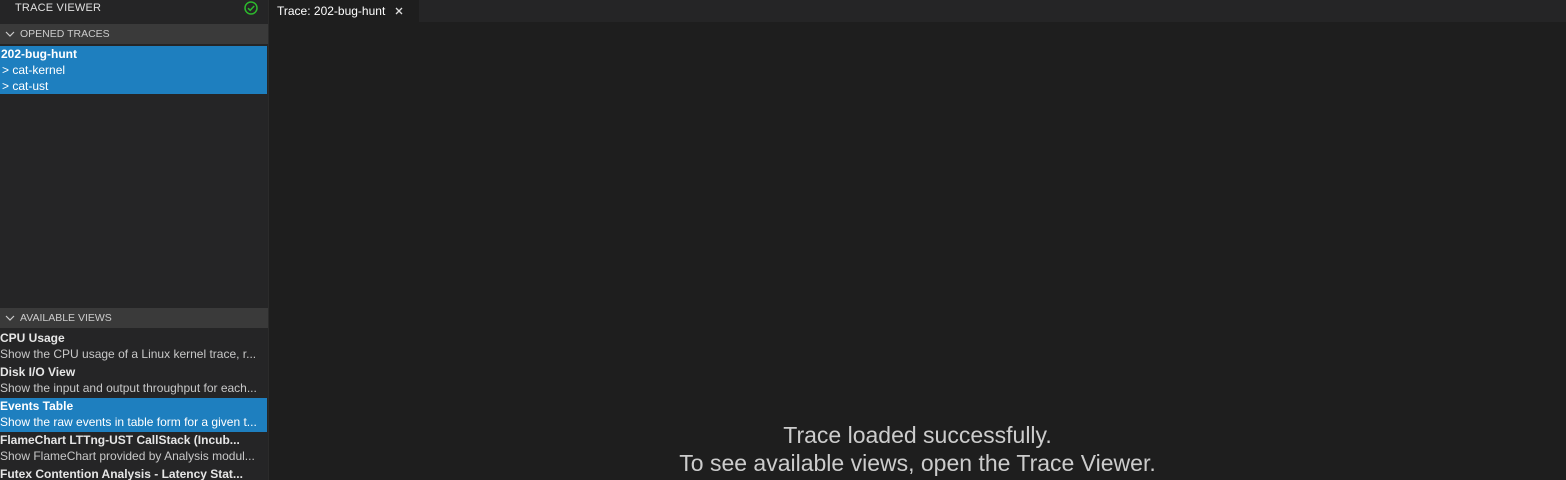 This screenshot has width=1566, height=480. I want to click on opened-traces-label: OPENED TRACES, so click(65, 34).